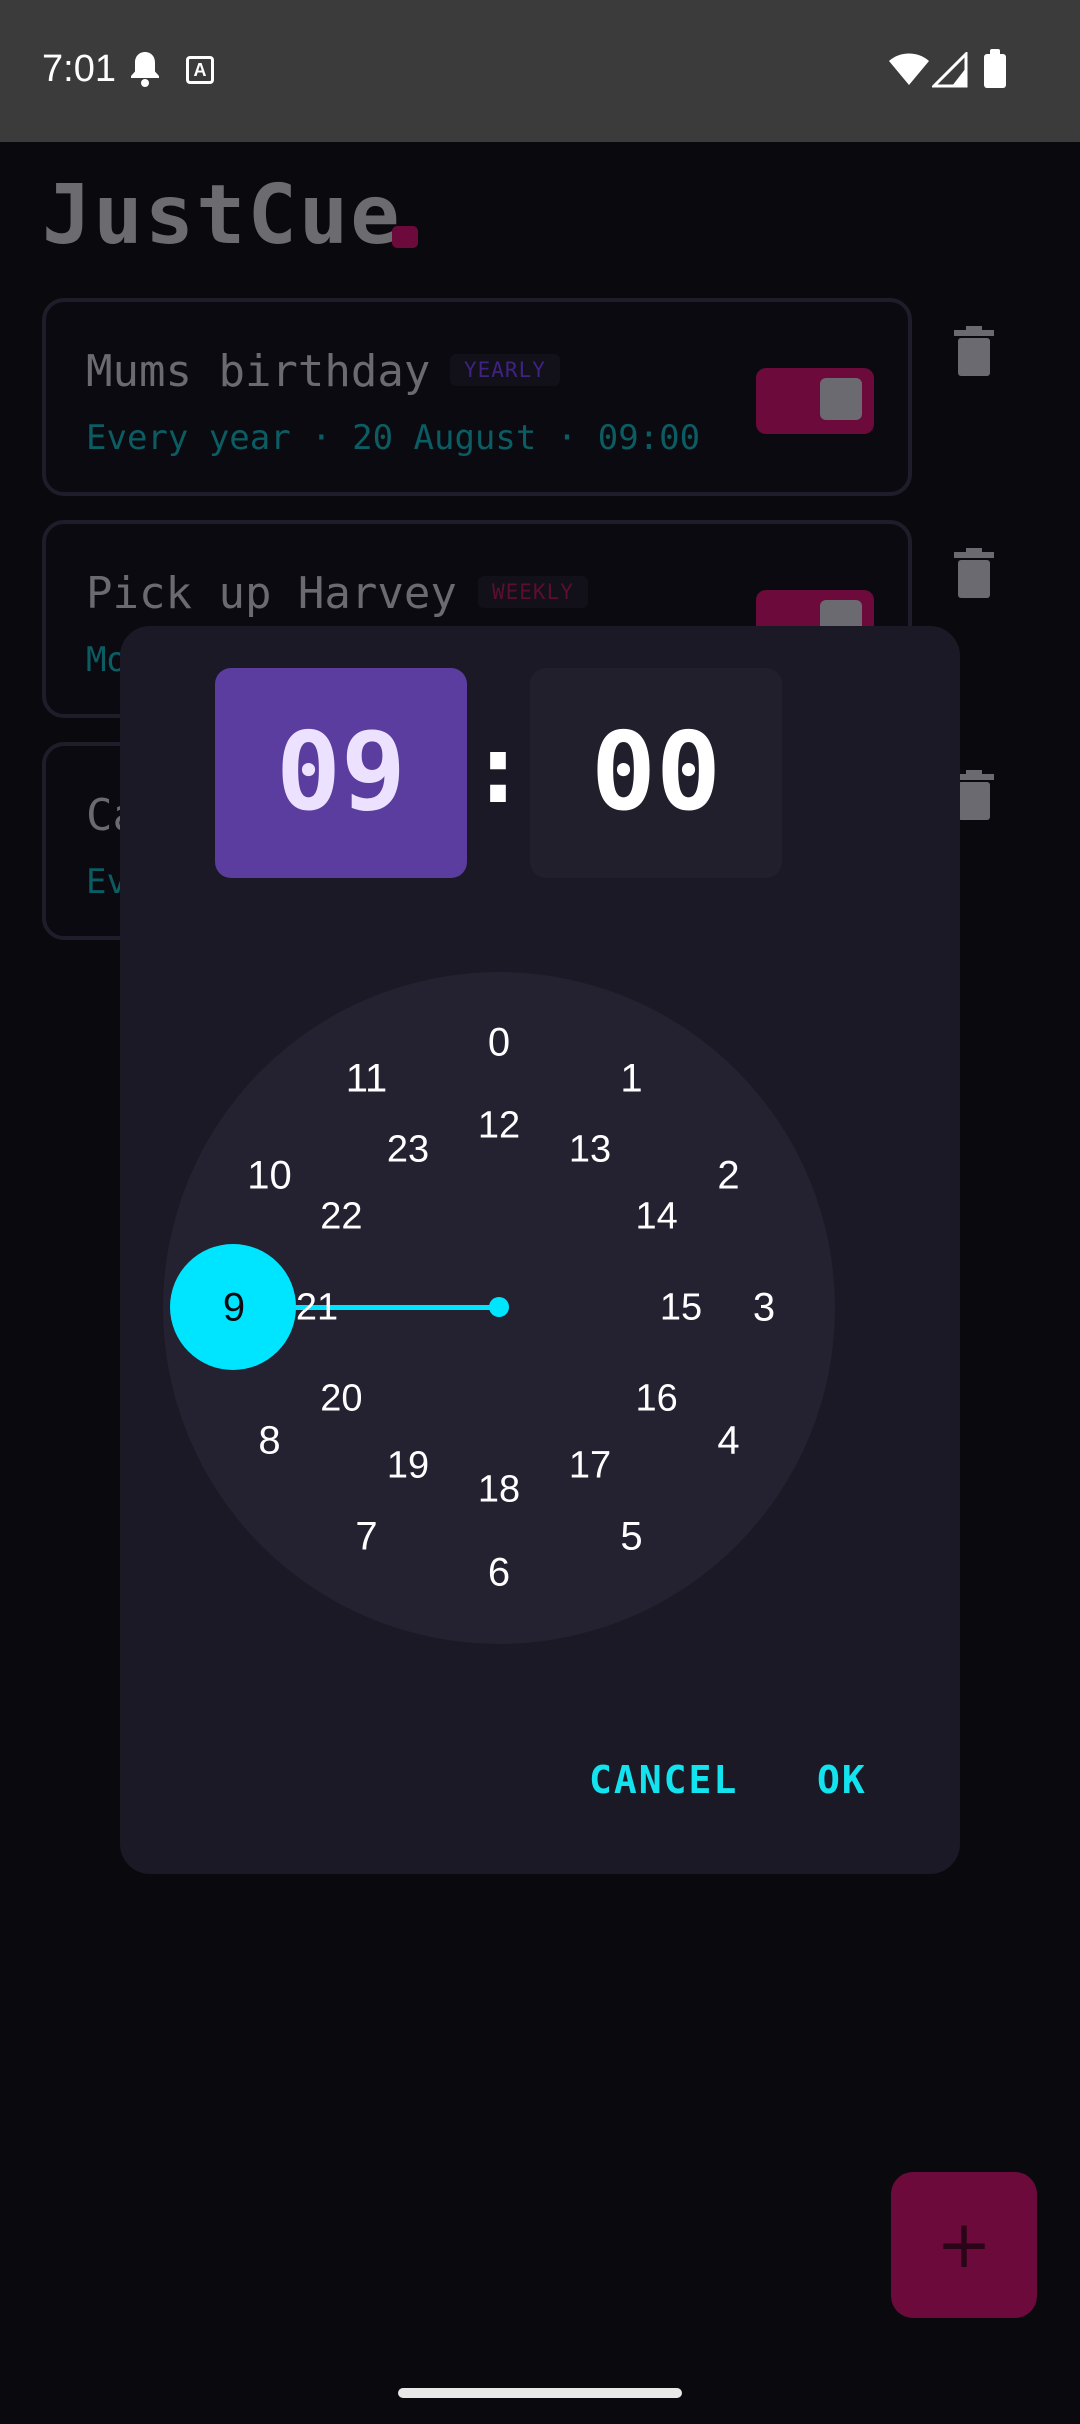 This screenshot has height=2424, width=1080. I want to click on clock-number: 11, so click(367, 1078).